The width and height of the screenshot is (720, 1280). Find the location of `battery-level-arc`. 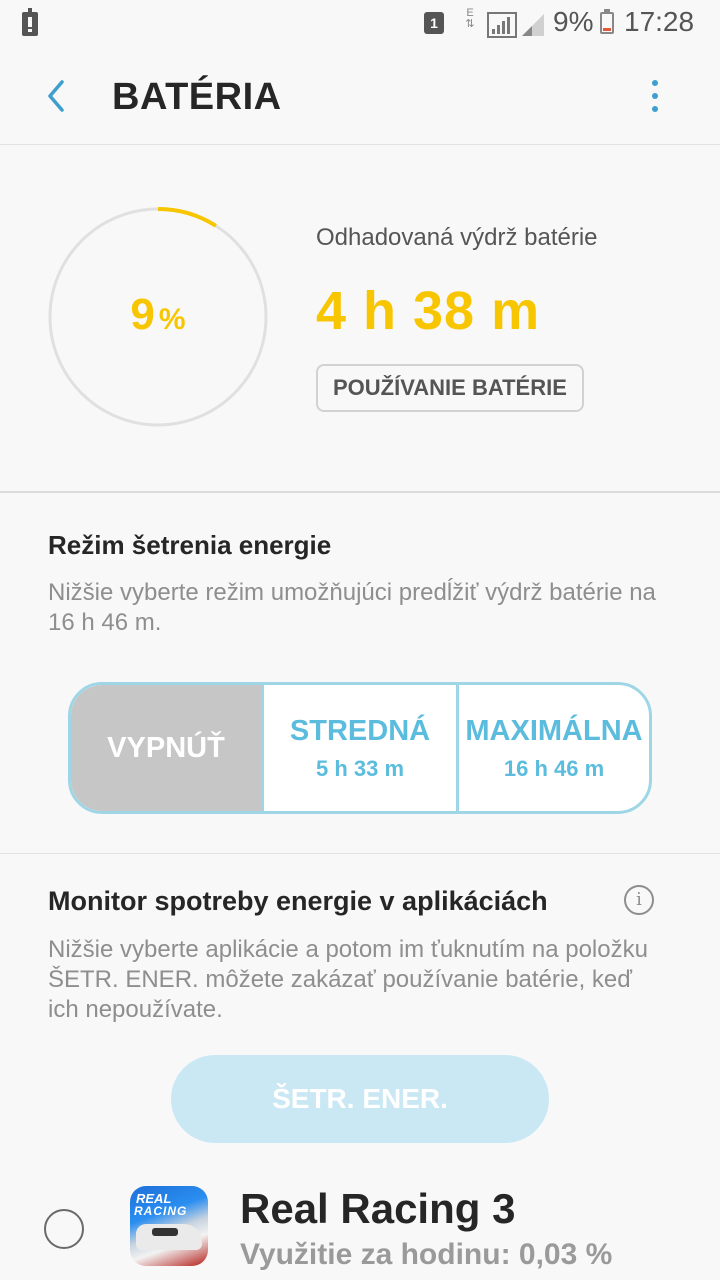

battery-level-arc is located at coordinates (187, 217).